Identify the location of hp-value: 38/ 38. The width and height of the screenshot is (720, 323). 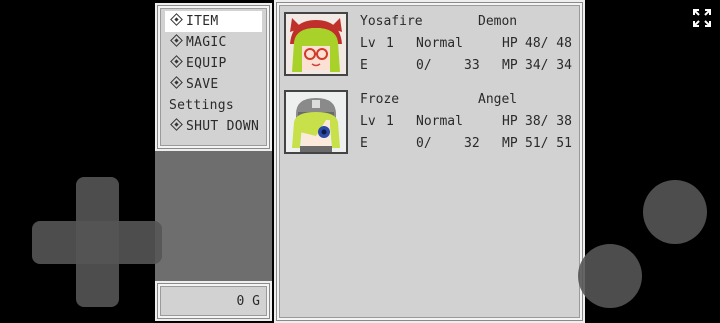
(548, 121).